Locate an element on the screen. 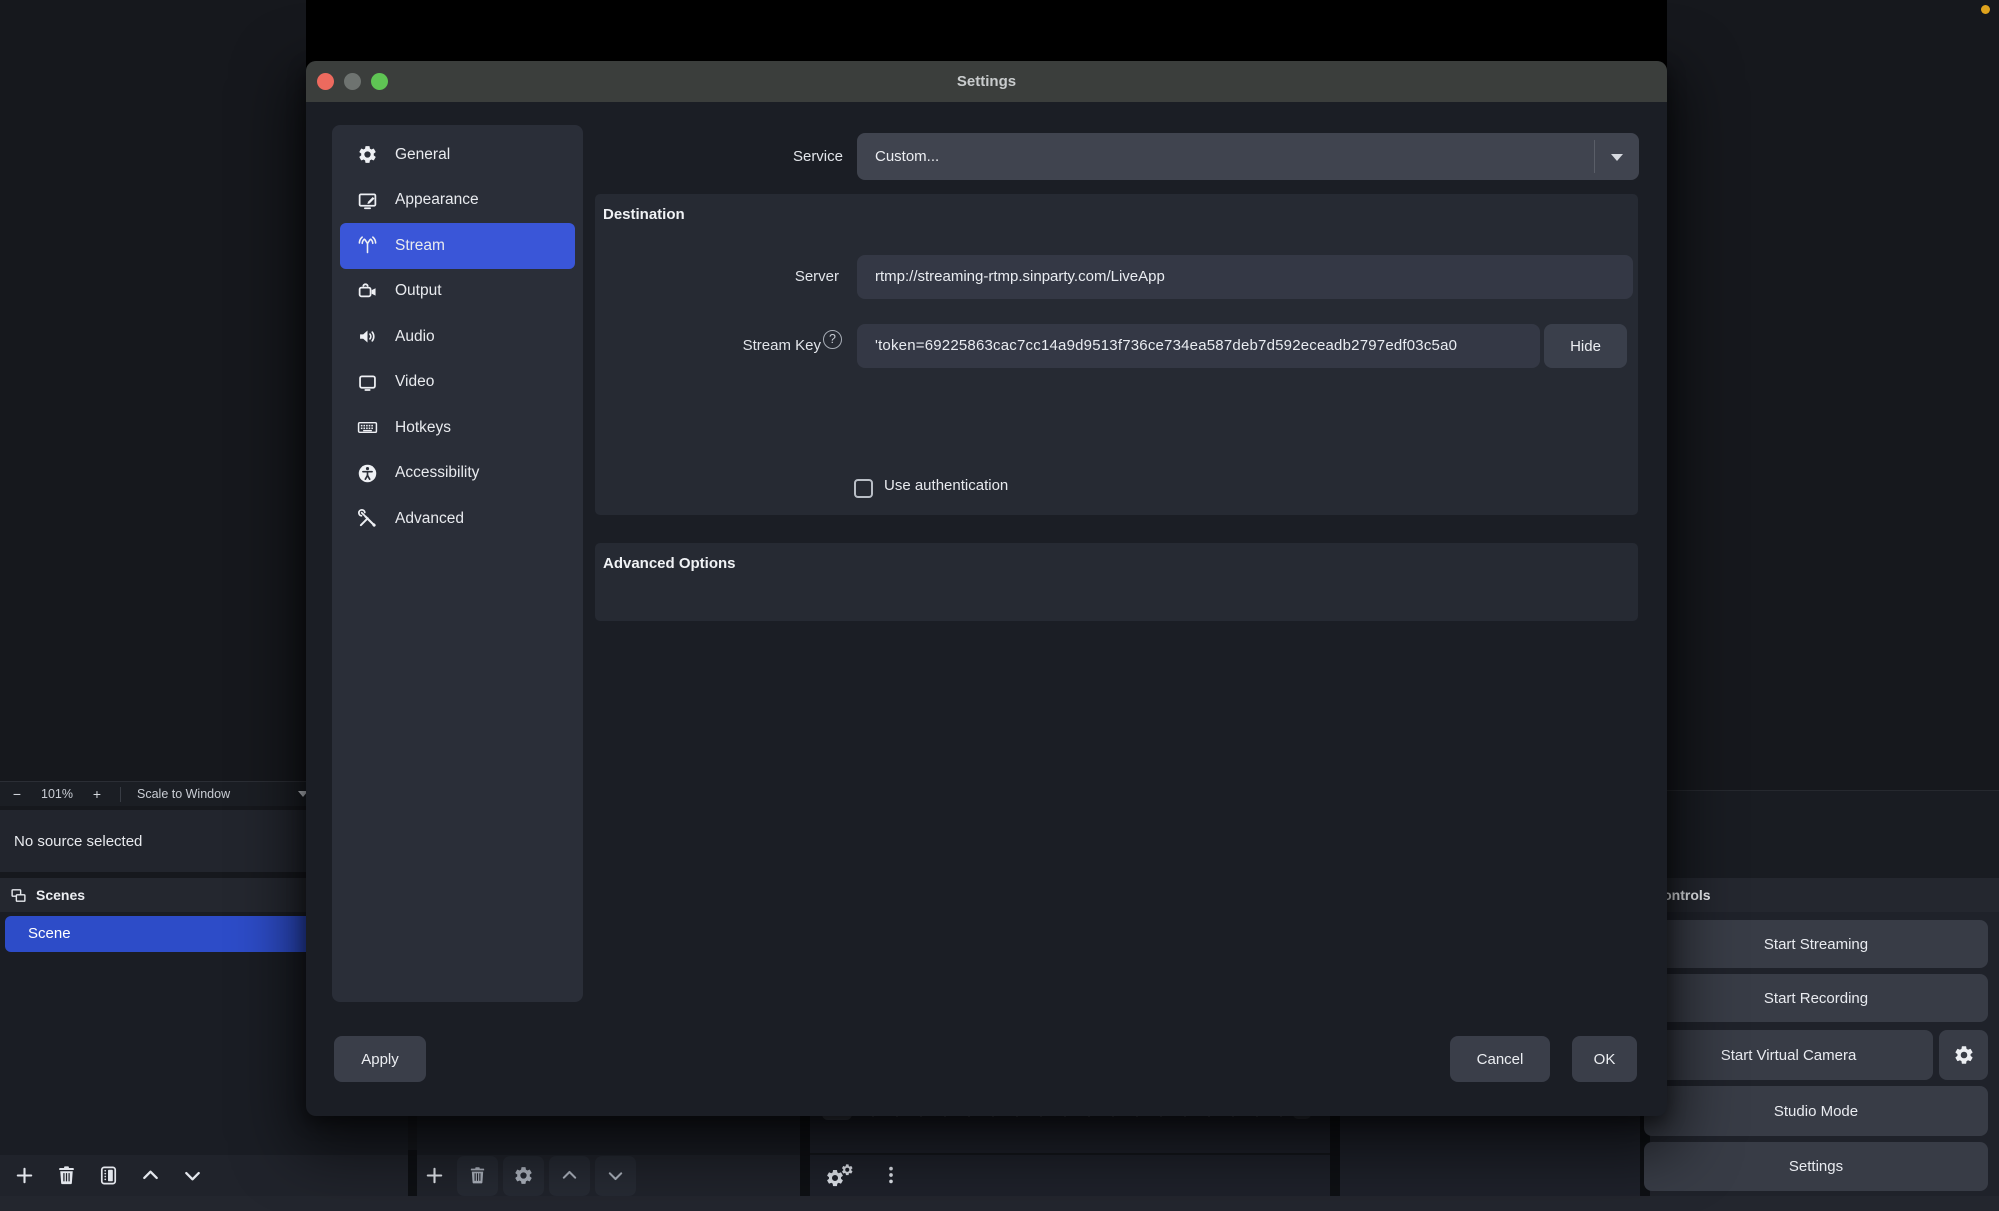  zoom-in-button: + is located at coordinates (97, 794).